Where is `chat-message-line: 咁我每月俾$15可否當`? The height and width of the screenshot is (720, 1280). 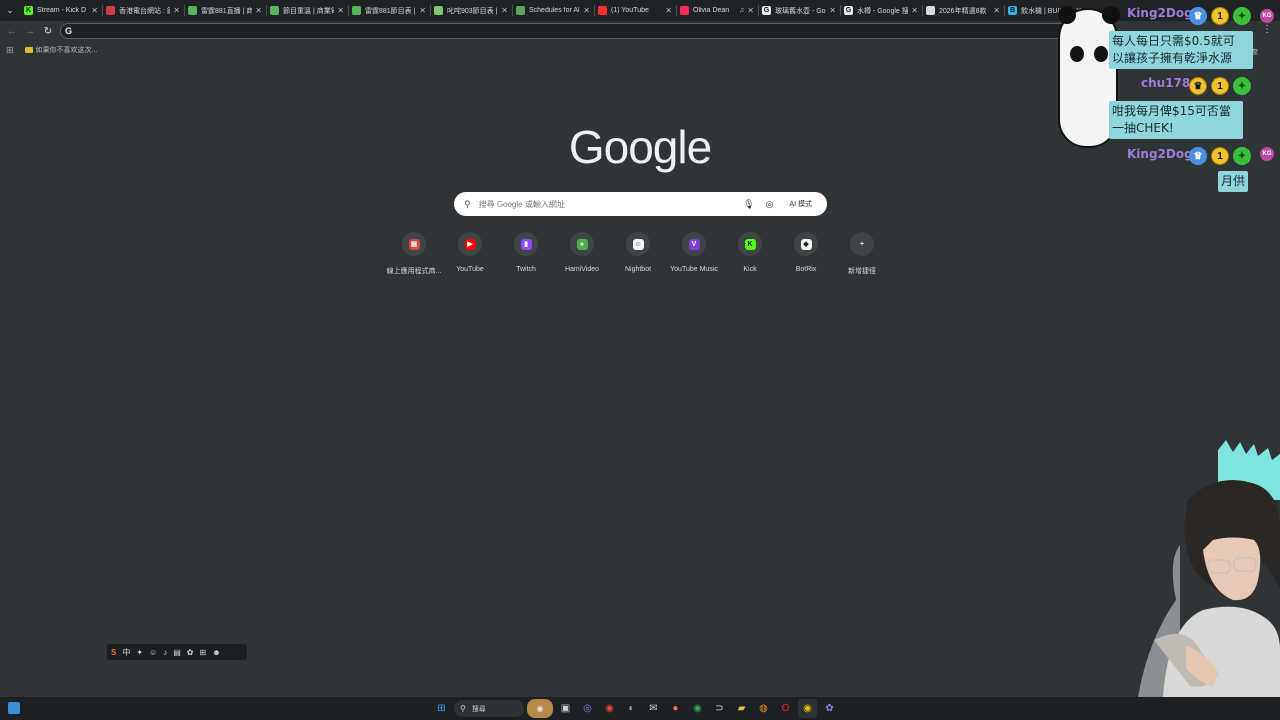
chat-message-line: 咁我每月俾$15可否當 is located at coordinates (1171, 111).